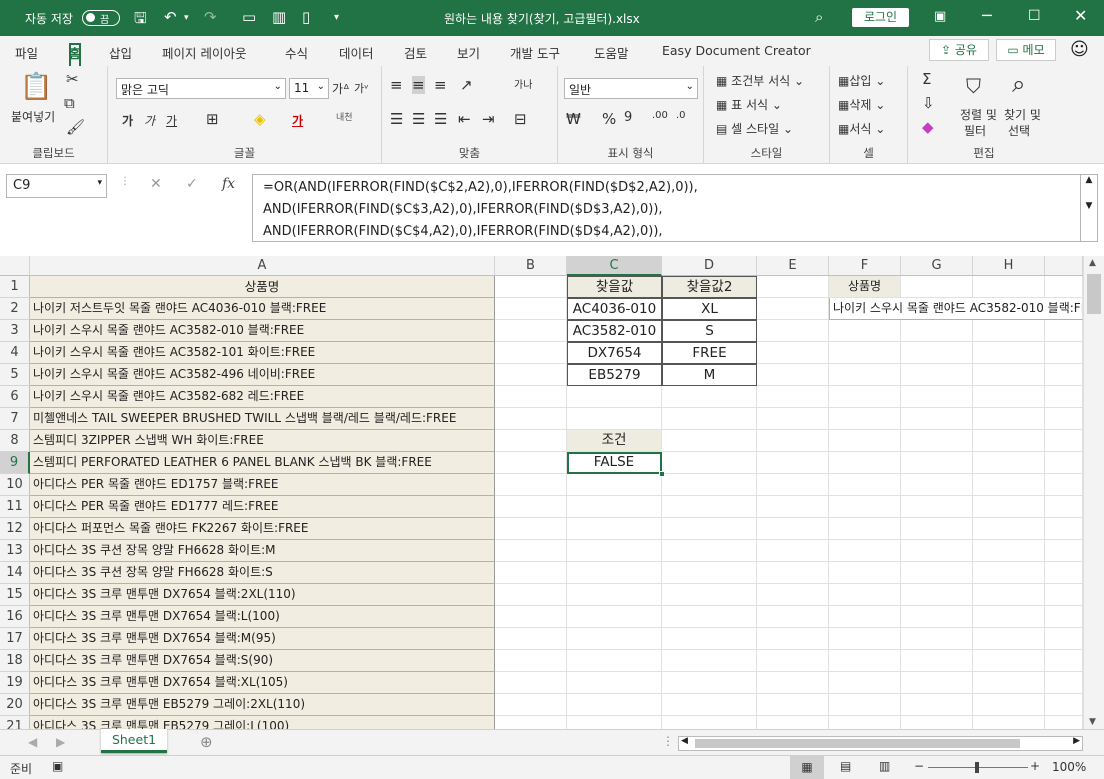  I want to click on row-header-15: 15, so click(15, 595).